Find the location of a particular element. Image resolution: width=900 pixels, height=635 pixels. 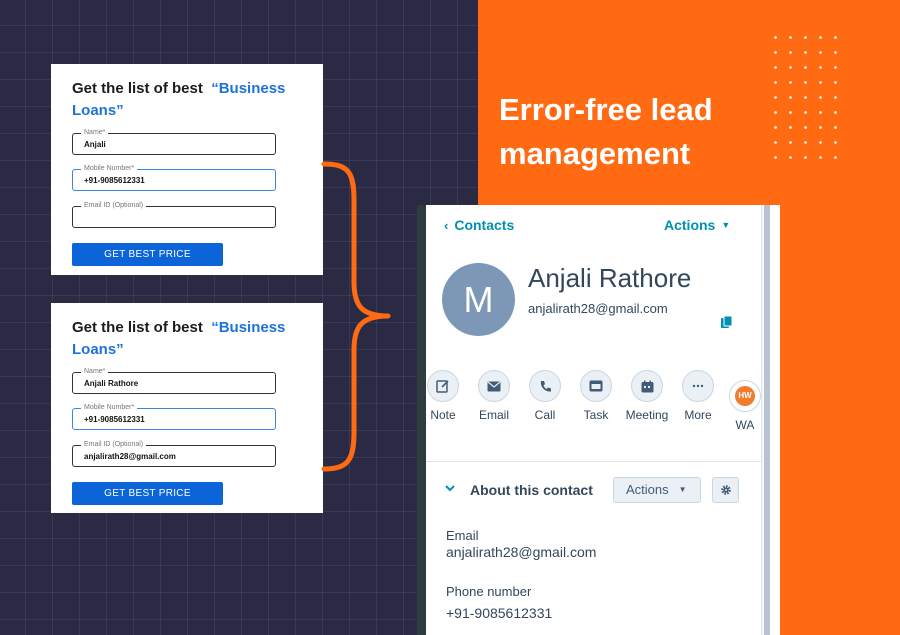

about-actions-button: Actions ▼ is located at coordinates (657, 490).